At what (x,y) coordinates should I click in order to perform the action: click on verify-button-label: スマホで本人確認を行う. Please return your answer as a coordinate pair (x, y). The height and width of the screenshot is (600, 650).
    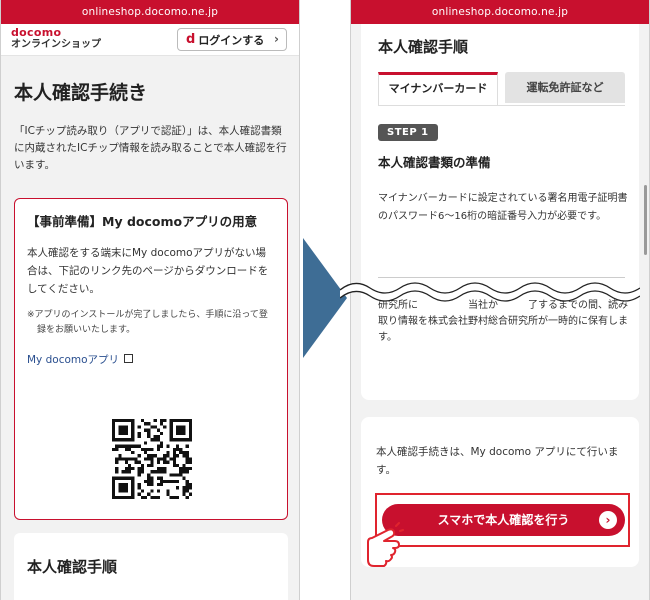
    Looking at the image, I should click on (503, 520).